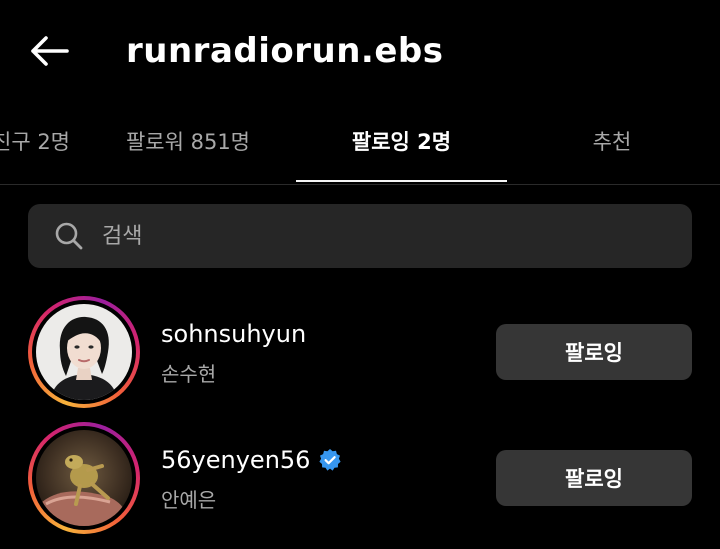 The height and width of the screenshot is (549, 720). Describe the element at coordinates (189, 374) in the screenshot. I see `full-name: 손수현` at that location.